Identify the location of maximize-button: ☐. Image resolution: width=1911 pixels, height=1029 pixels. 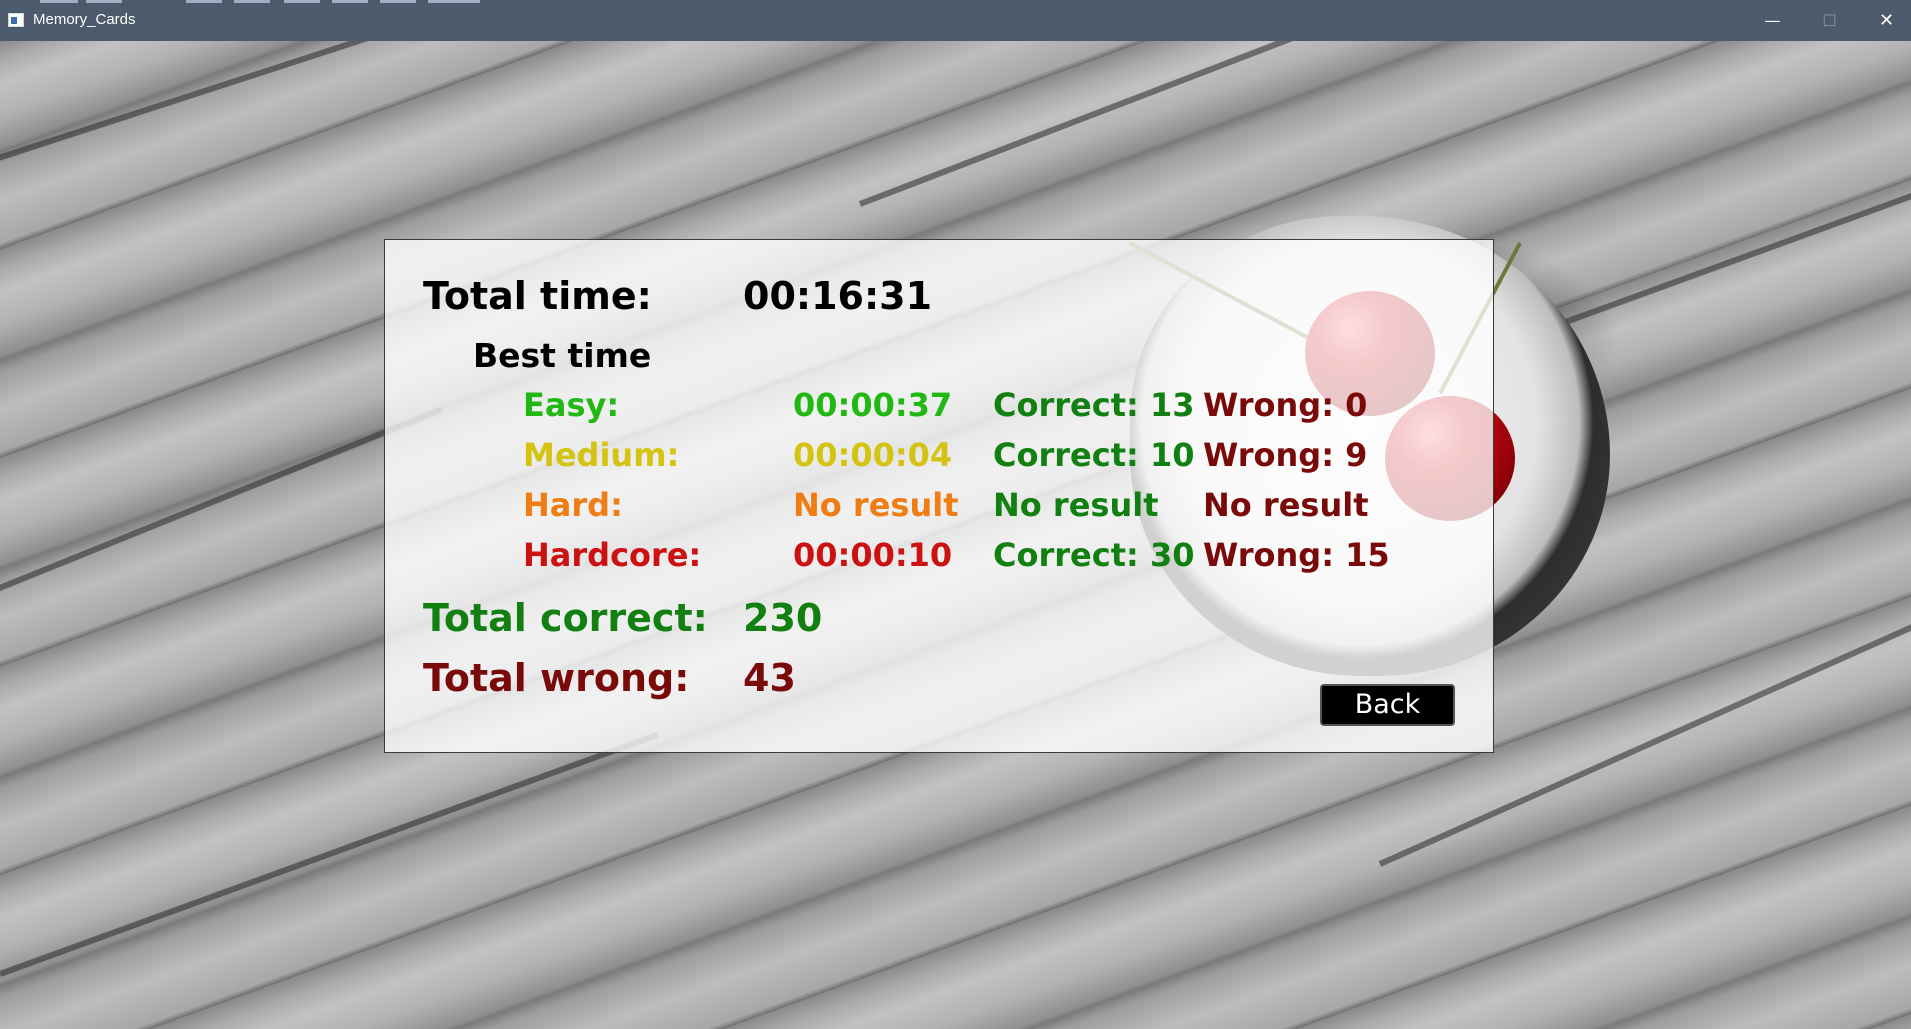
(1829, 20).